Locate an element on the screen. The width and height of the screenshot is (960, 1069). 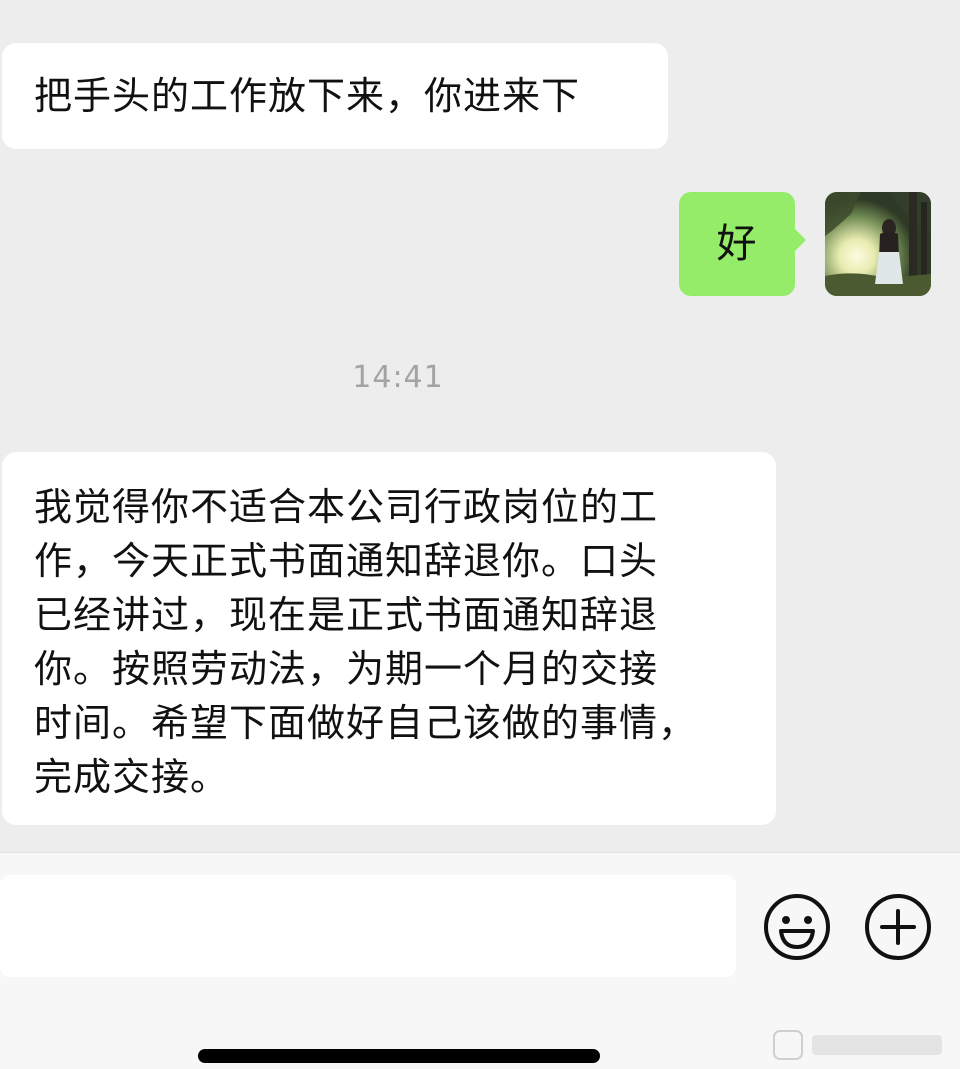
message-text-line: 我觉得你不适合本公司行政岗位的工 is located at coordinates (346, 507).